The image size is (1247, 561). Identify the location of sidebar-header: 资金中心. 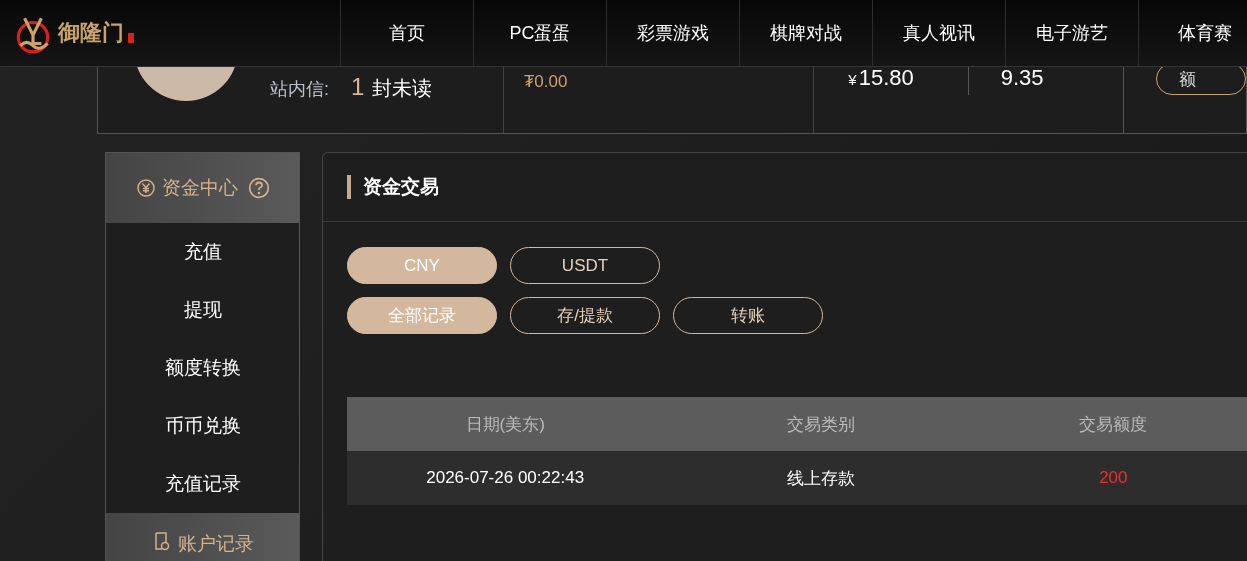
(202, 188).